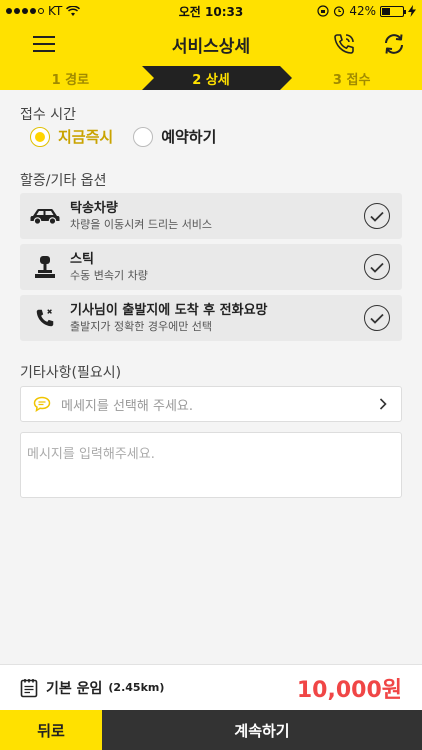 The width and height of the screenshot is (422, 750). I want to click on battery-icon, so click(393, 11).